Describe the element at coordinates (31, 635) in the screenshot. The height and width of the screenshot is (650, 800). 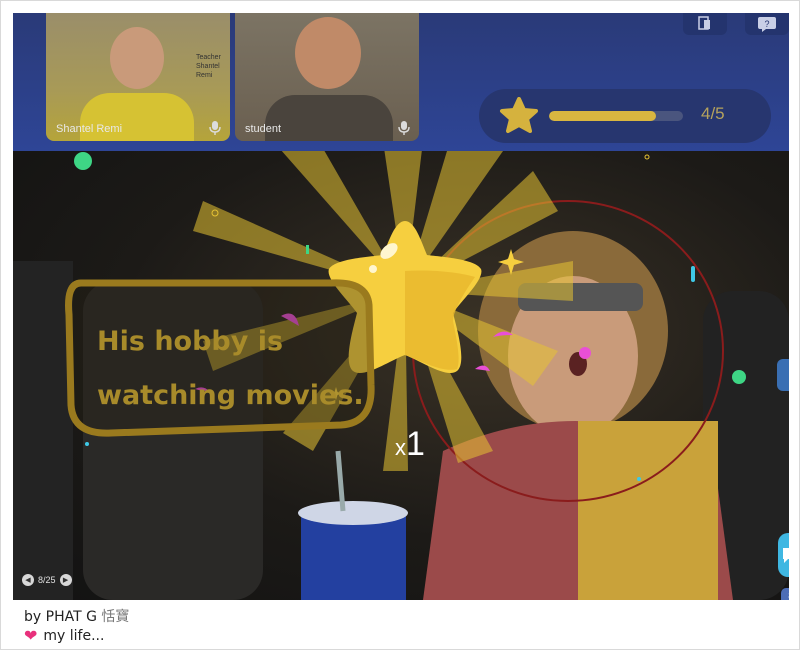
I see `heart-icon: ❤` at that location.